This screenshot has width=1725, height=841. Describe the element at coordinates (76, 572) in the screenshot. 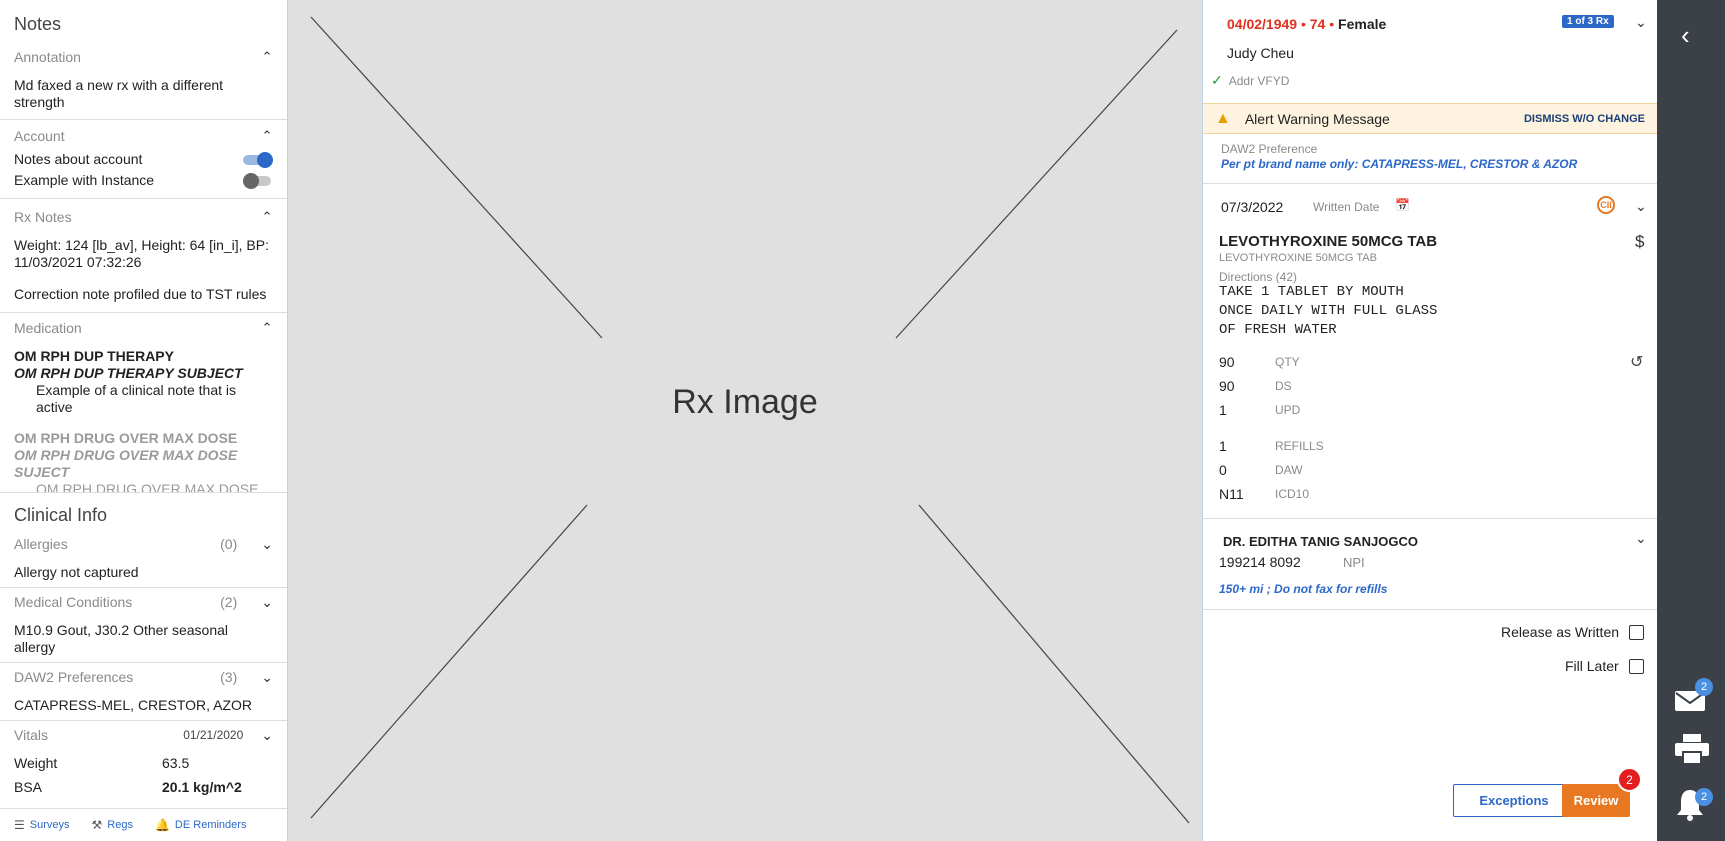

I see `allergies-text: Allergy not captured` at that location.